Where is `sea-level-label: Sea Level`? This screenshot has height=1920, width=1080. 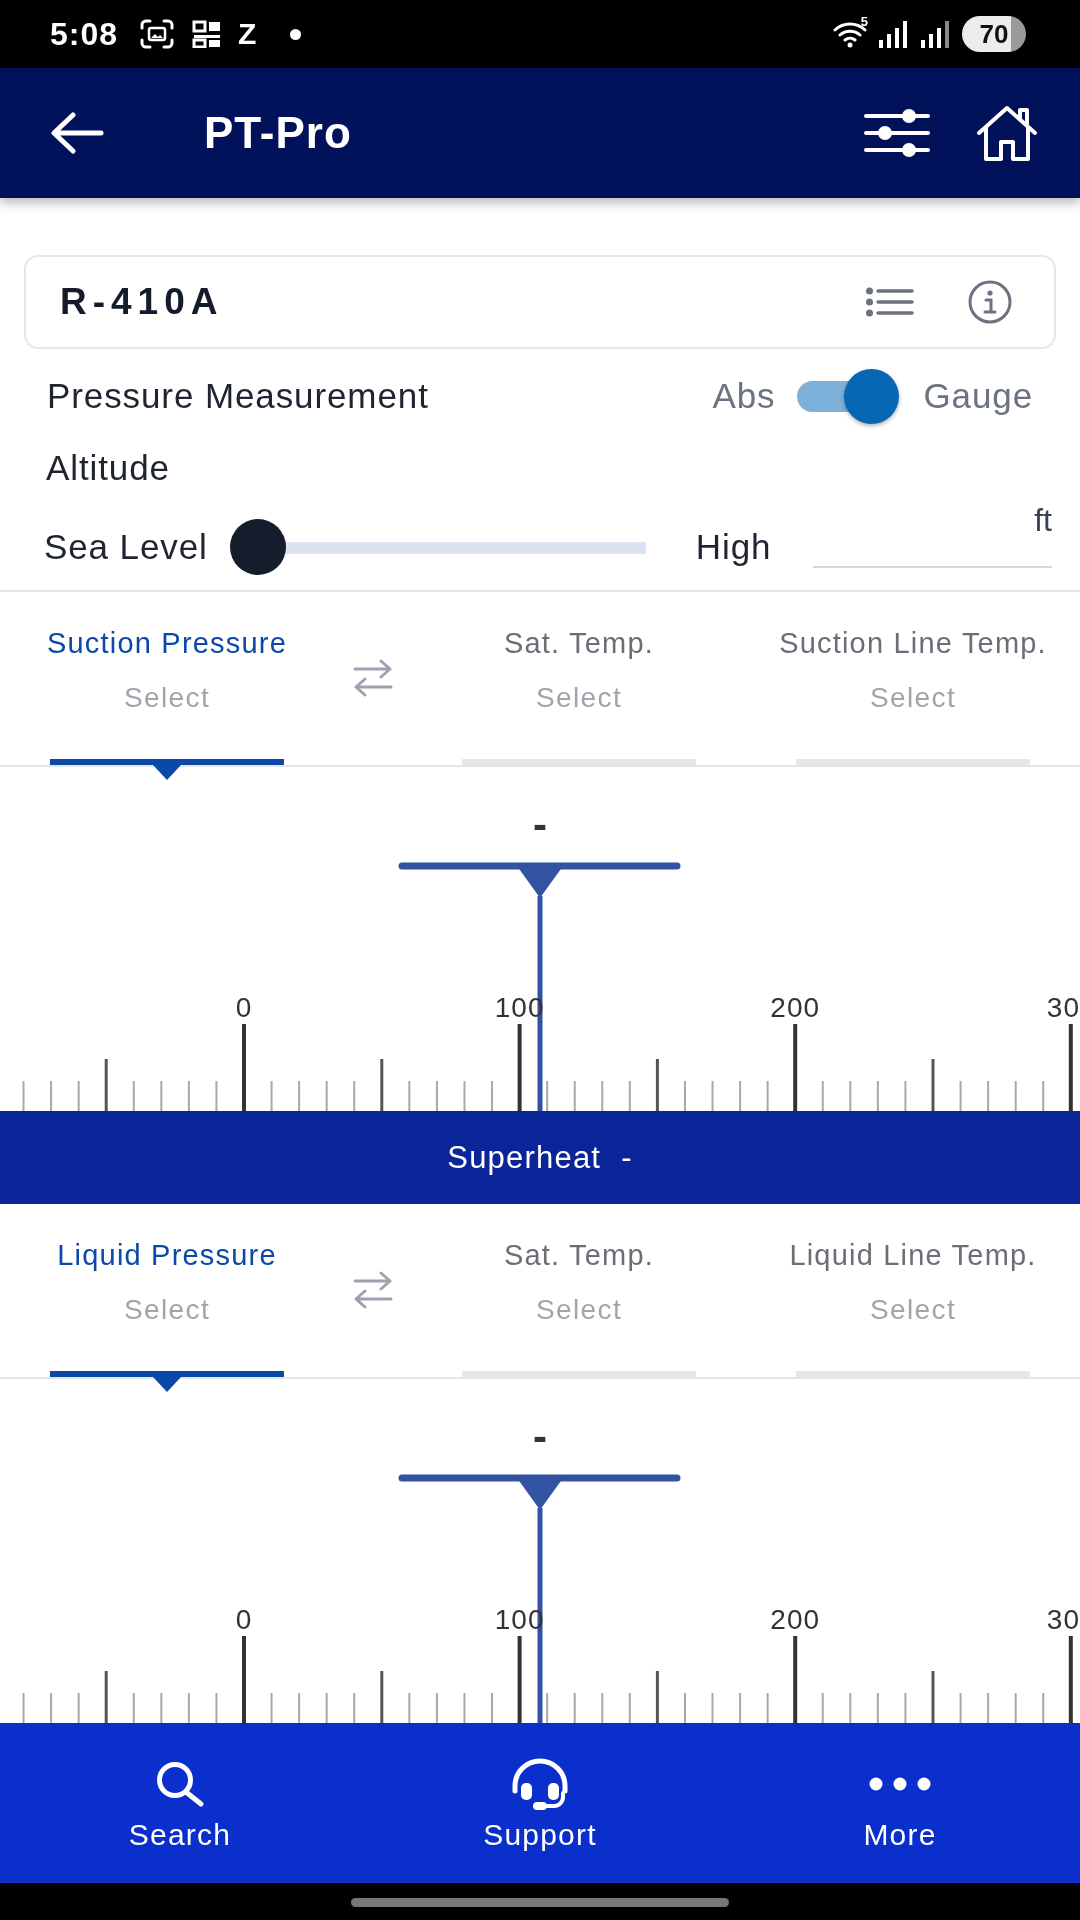 sea-level-label: Sea Level is located at coordinates (126, 547).